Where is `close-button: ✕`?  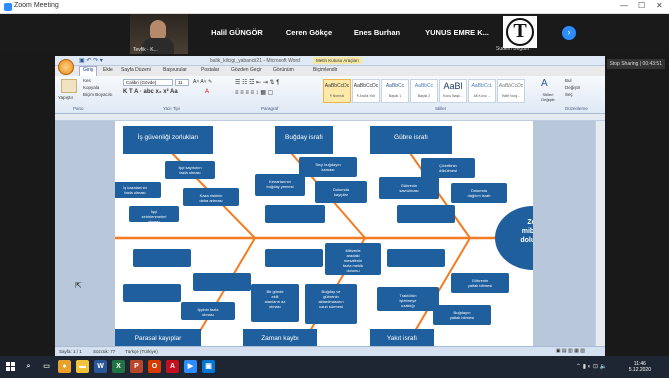 close-button: ✕ is located at coordinates (659, 5).